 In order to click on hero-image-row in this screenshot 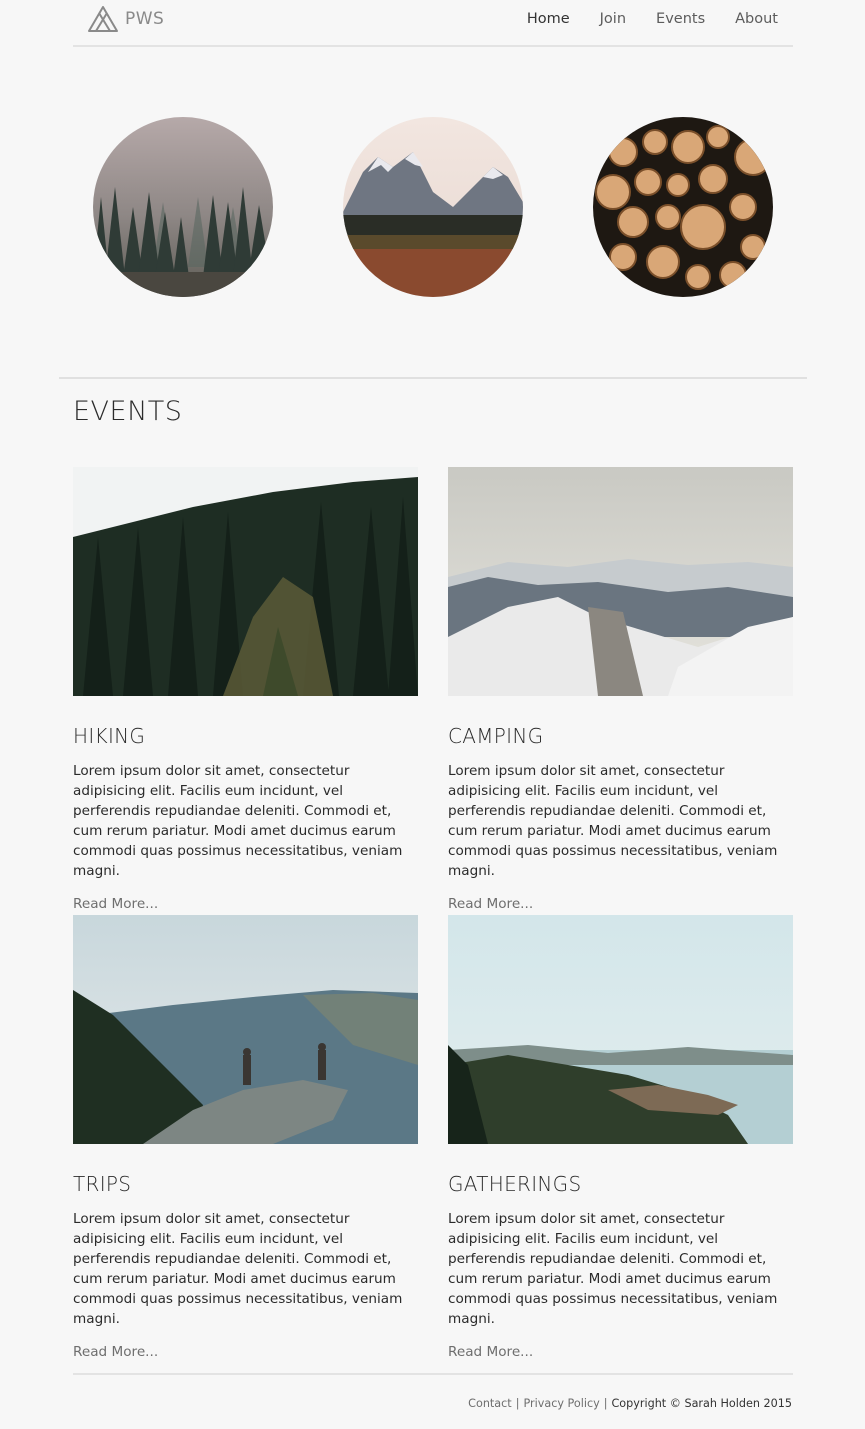, I will do `click(433, 207)`.